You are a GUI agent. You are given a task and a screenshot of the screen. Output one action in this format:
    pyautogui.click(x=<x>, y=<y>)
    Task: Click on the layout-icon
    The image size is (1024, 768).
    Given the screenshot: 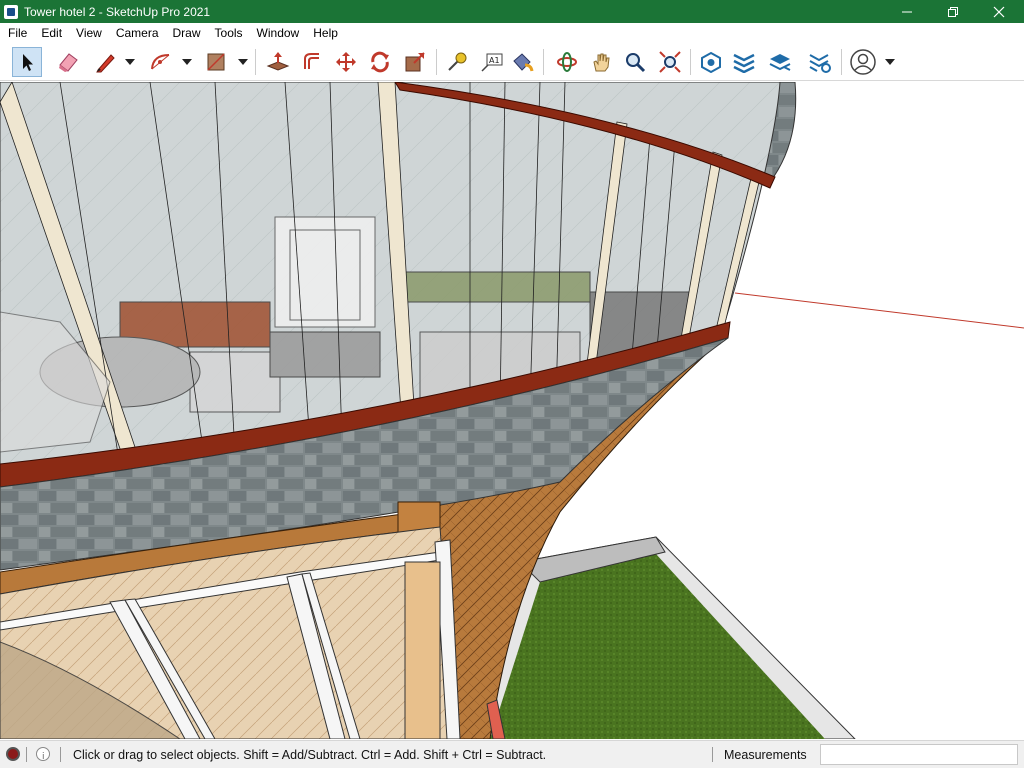 What is the action you would take?
    pyautogui.click(x=780, y=62)
    